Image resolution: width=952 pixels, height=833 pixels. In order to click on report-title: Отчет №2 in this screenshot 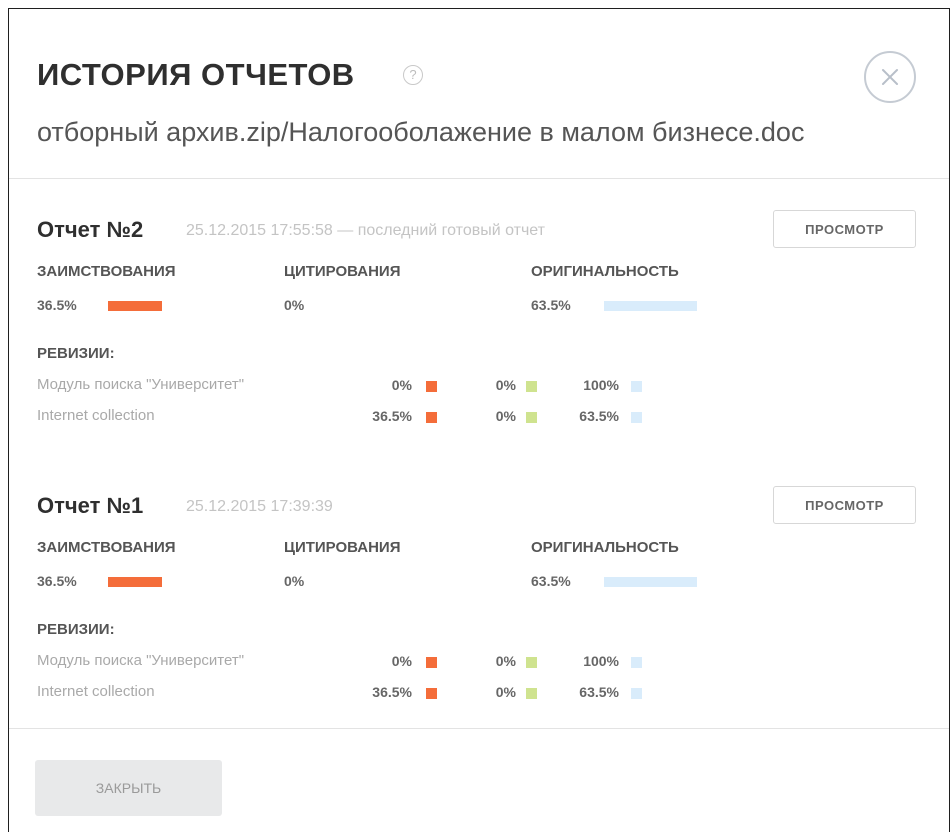, I will do `click(90, 229)`.